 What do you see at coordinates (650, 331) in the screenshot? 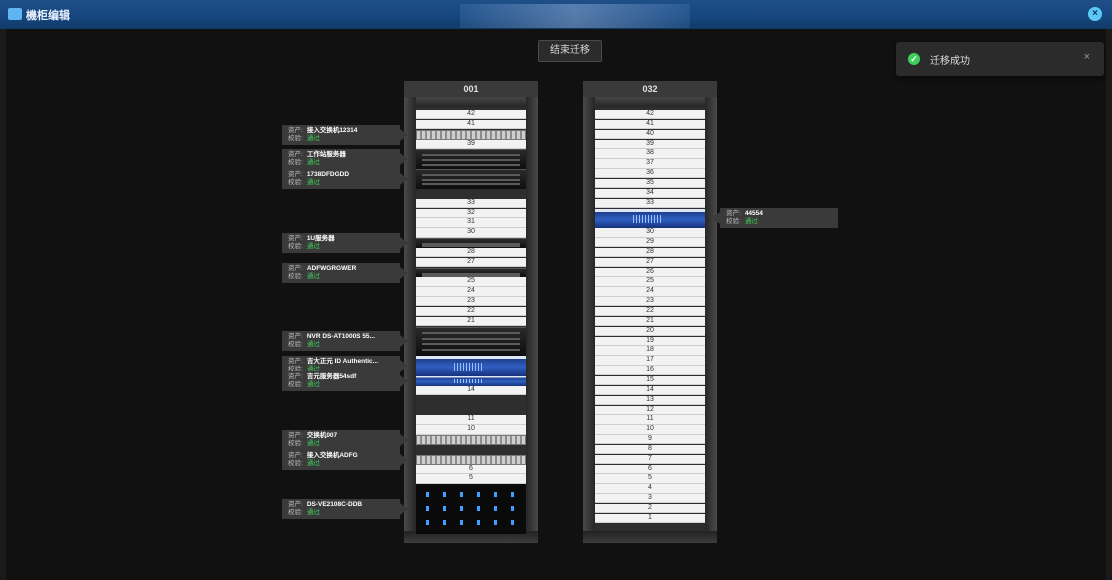
I see `rack-unit-slot: 20` at bounding box center [650, 331].